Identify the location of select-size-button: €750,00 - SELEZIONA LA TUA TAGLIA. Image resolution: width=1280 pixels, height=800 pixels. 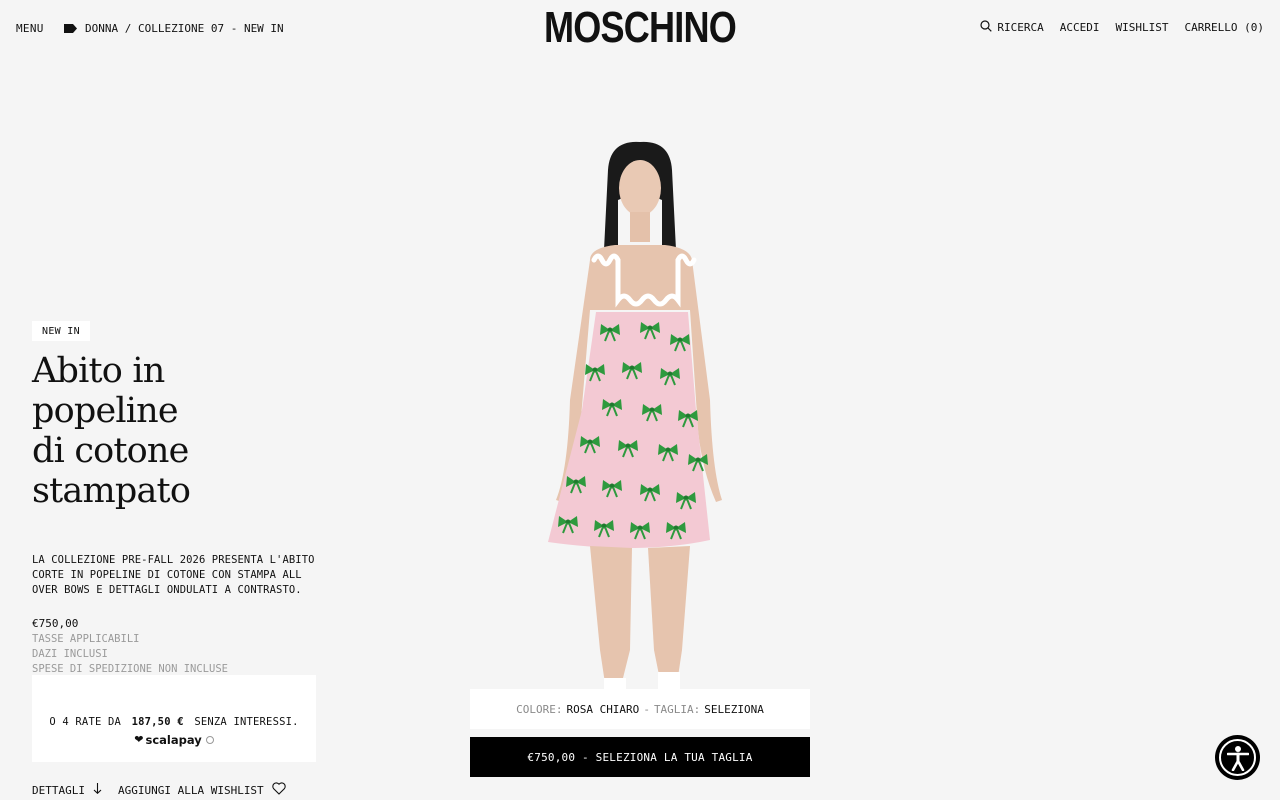
(640, 757).